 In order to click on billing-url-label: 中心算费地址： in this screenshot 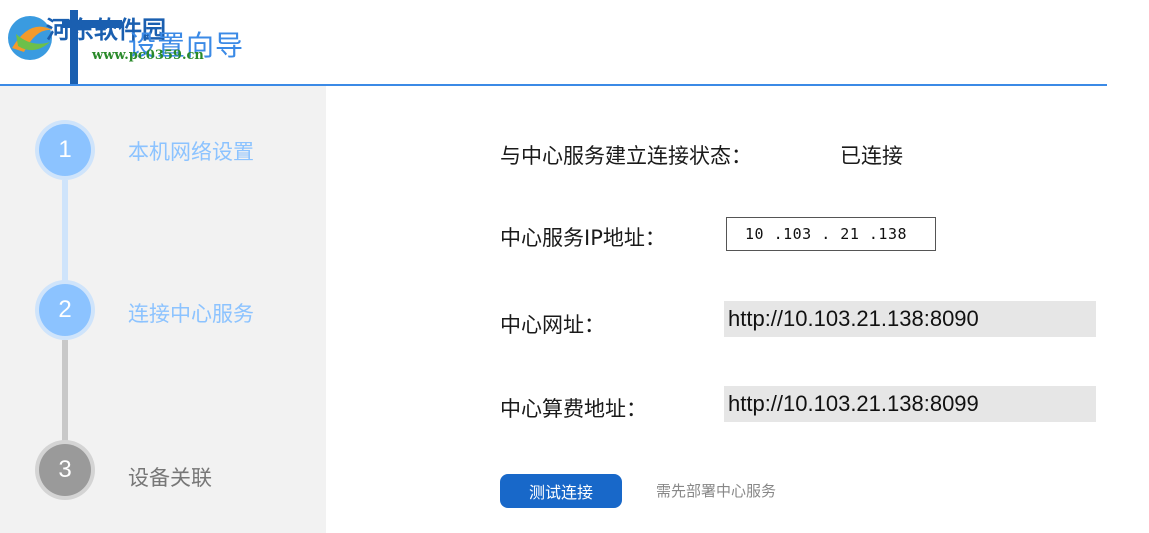, I will do `click(573, 409)`.